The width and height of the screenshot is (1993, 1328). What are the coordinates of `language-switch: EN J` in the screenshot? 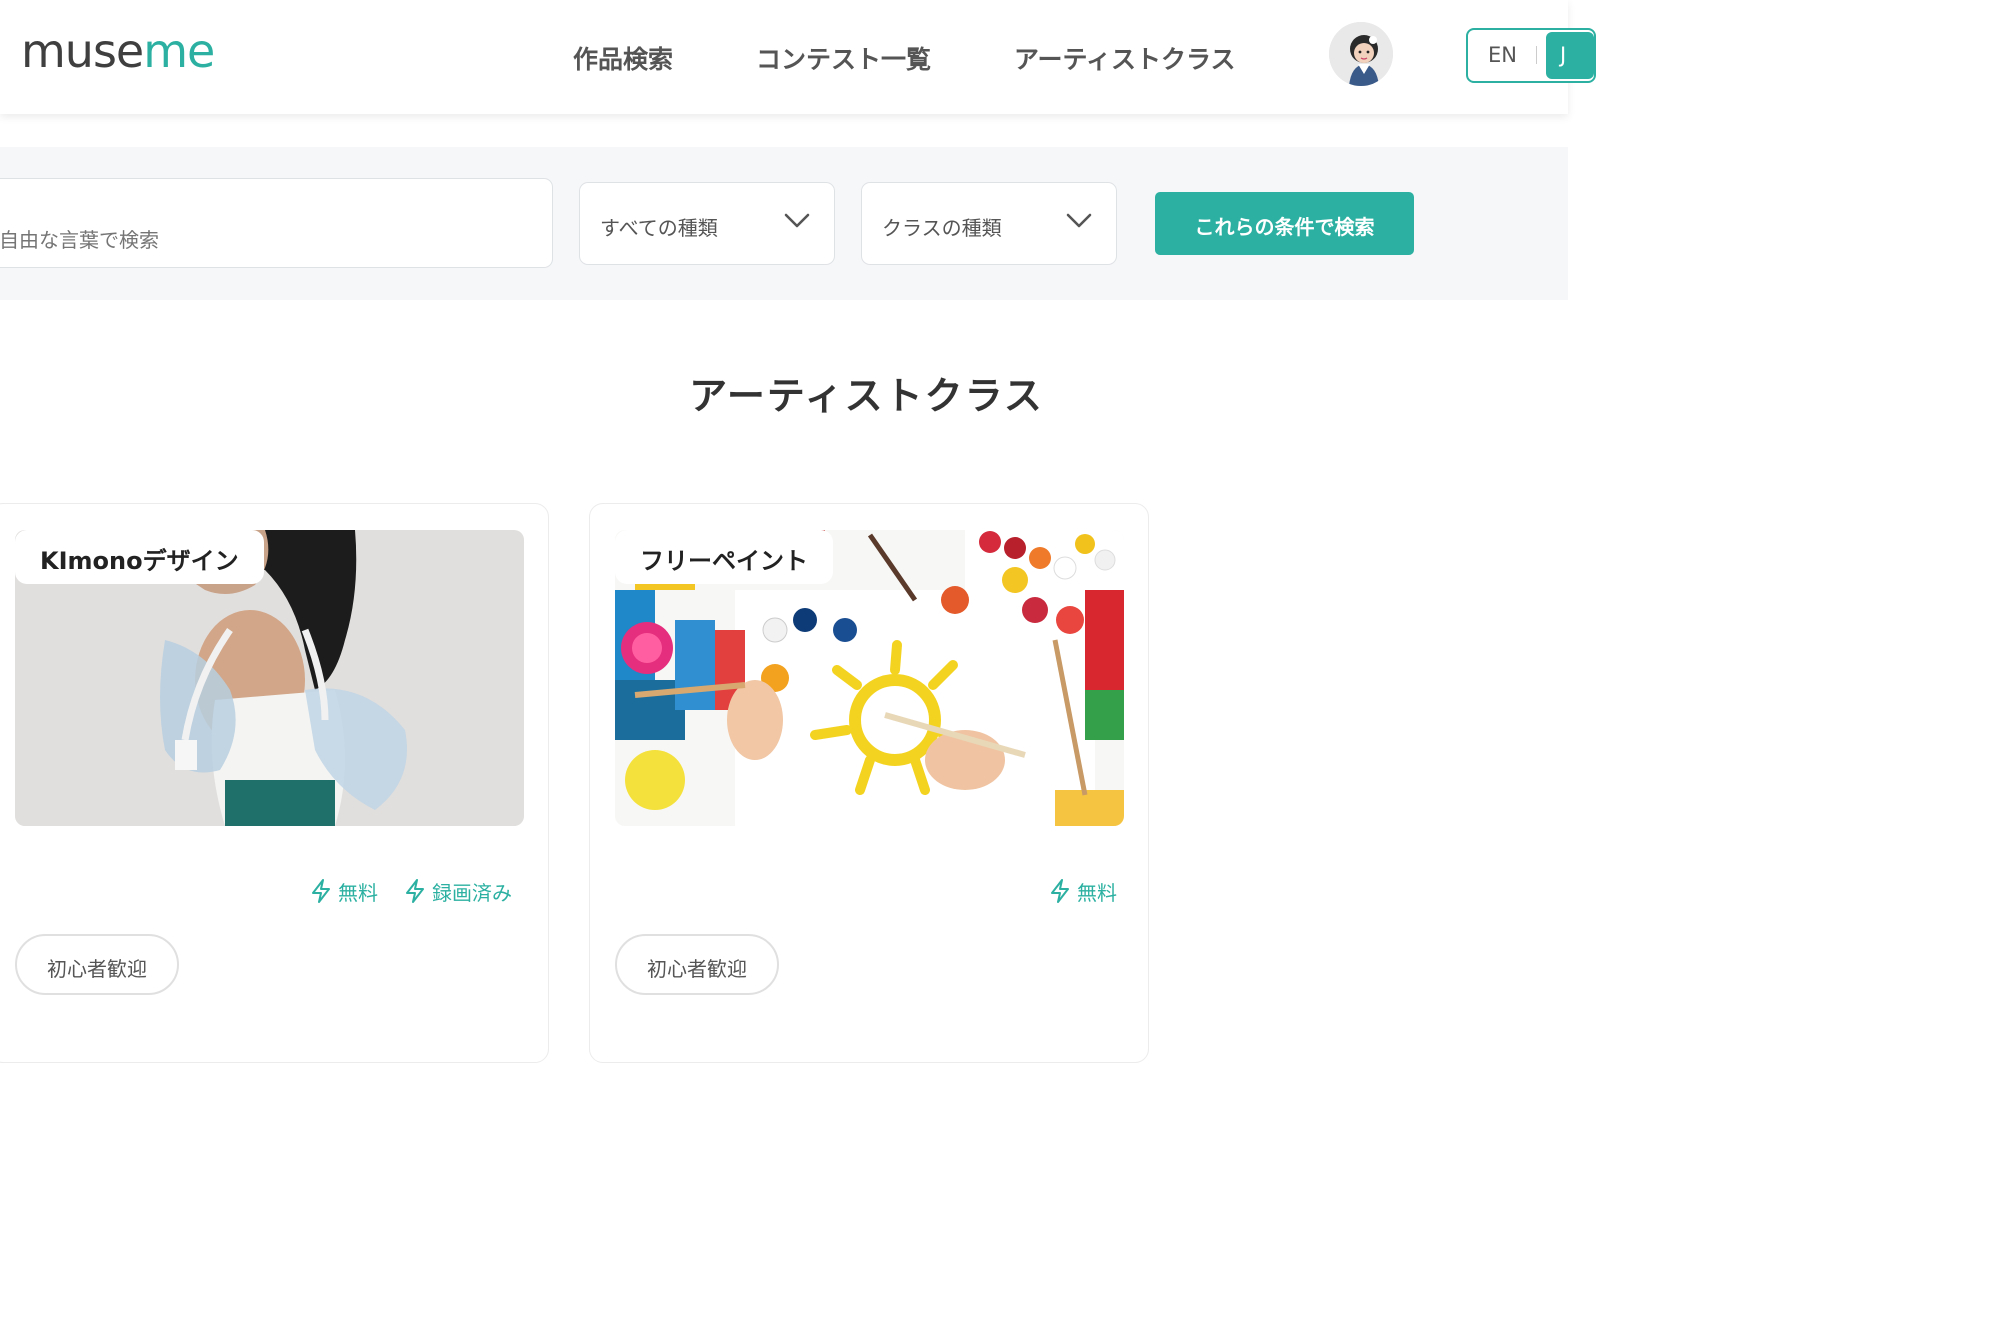 It's located at (1531, 55).